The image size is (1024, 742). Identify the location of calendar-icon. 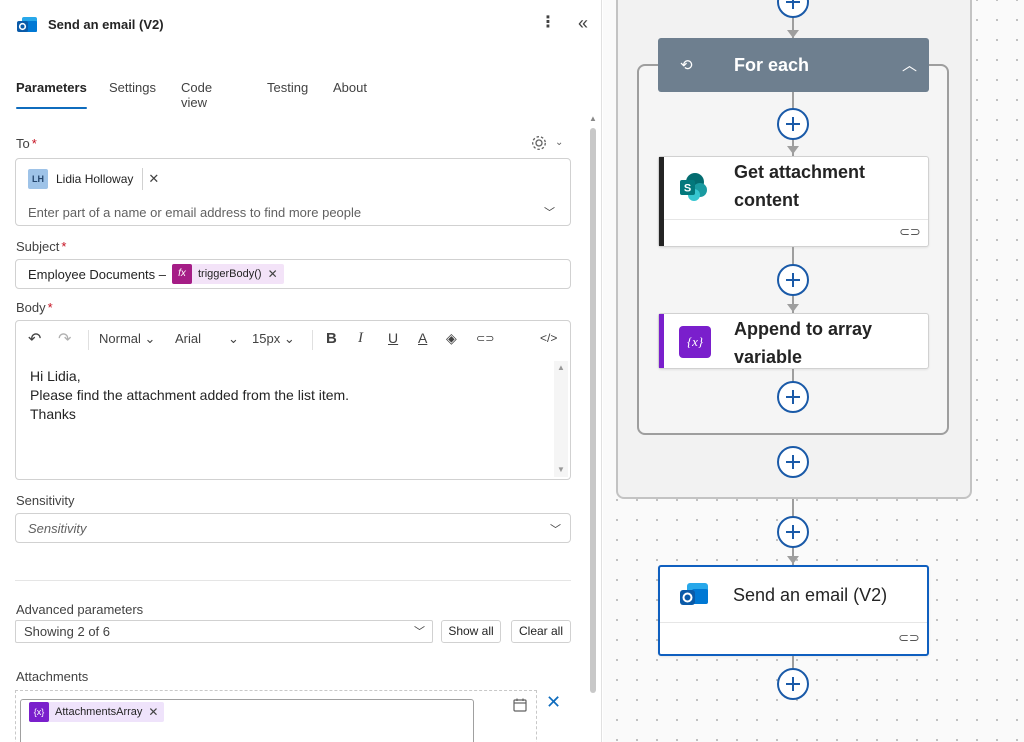
(520, 706).